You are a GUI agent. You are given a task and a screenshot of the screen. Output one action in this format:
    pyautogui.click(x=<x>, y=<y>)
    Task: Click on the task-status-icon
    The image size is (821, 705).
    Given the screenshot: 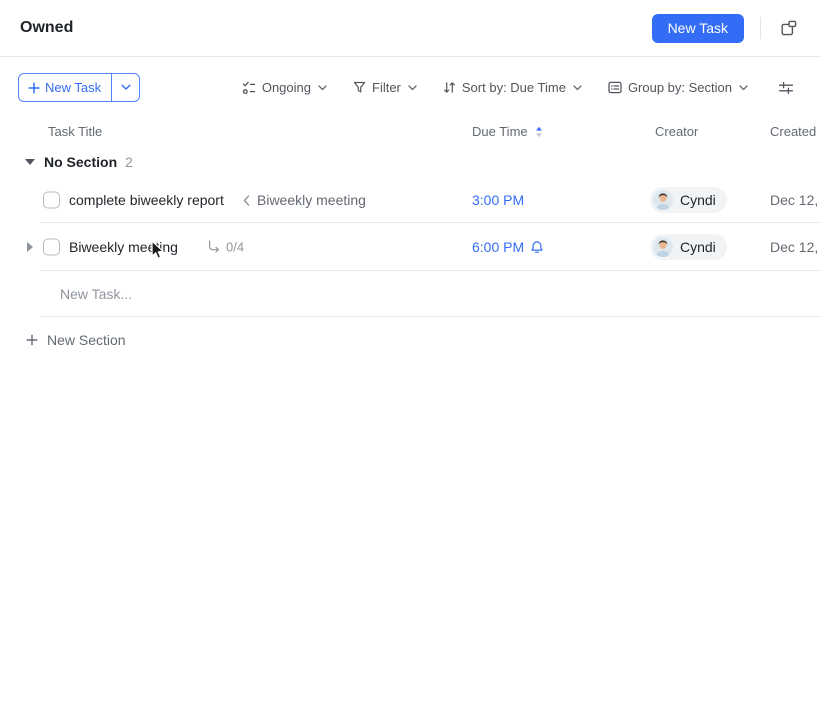 What is the action you would take?
    pyautogui.click(x=249, y=88)
    